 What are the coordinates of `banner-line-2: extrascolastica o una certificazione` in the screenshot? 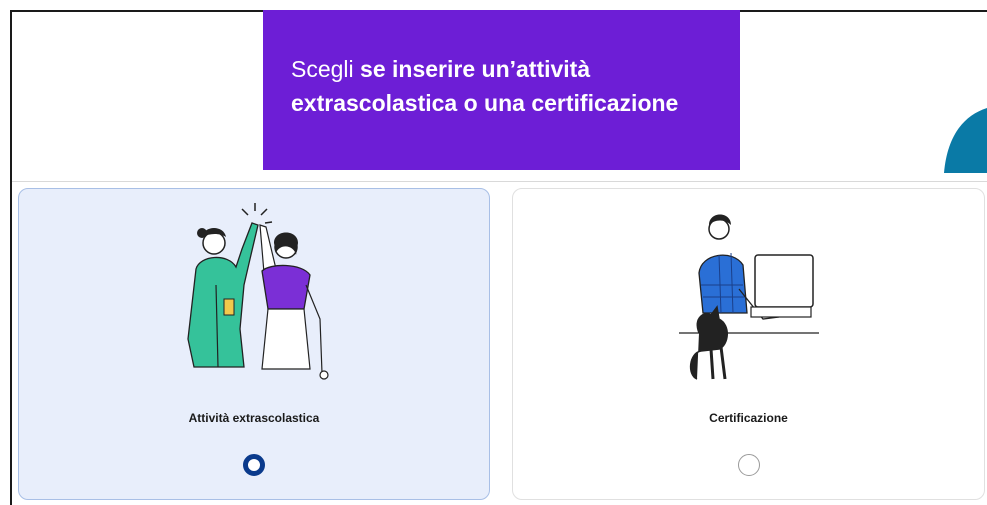 It's located at (485, 103).